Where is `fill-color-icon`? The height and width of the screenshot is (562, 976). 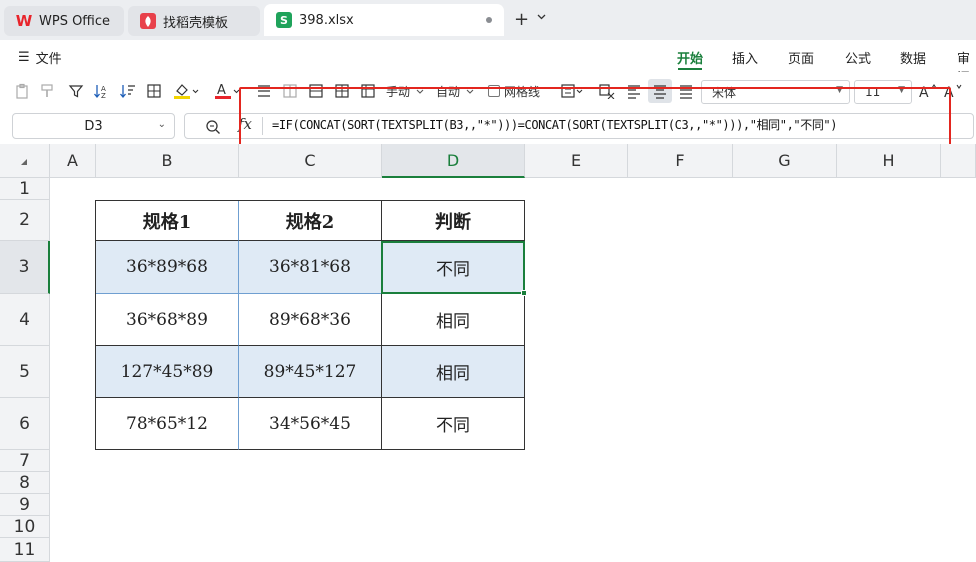
fill-color-icon is located at coordinates (186, 91).